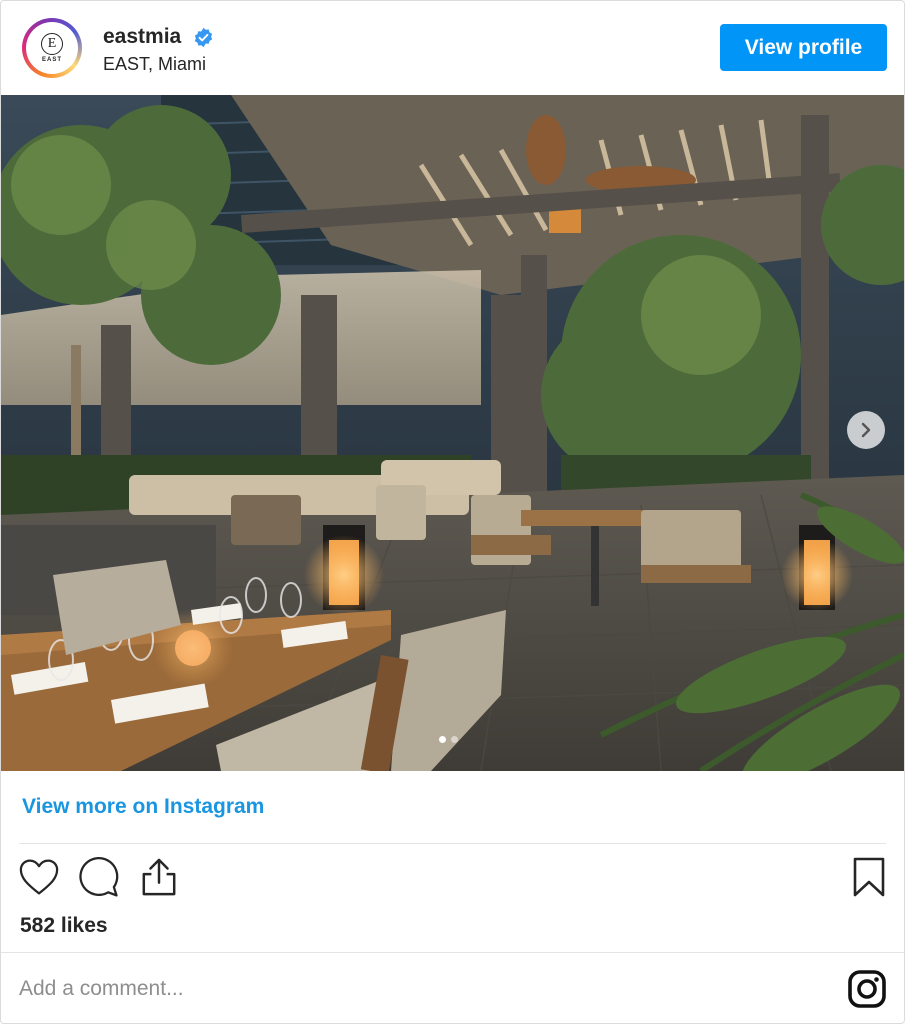 The image size is (905, 1024). Describe the element at coordinates (154, 64) in the screenshot. I see `location-link: EAST, Miami` at that location.